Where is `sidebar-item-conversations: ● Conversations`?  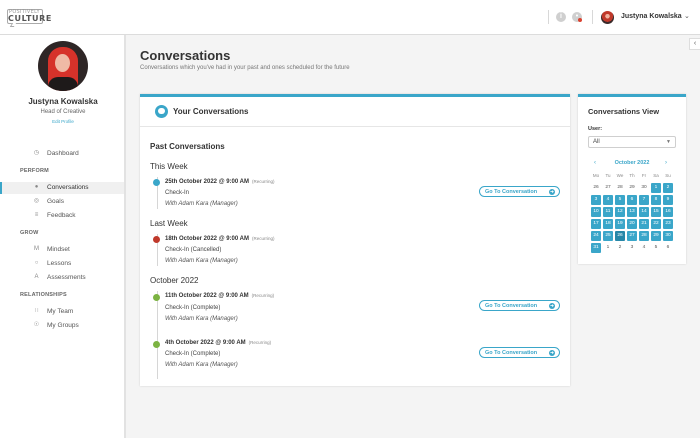
sidebar-item-conversations: ● Conversations is located at coordinates (62, 188).